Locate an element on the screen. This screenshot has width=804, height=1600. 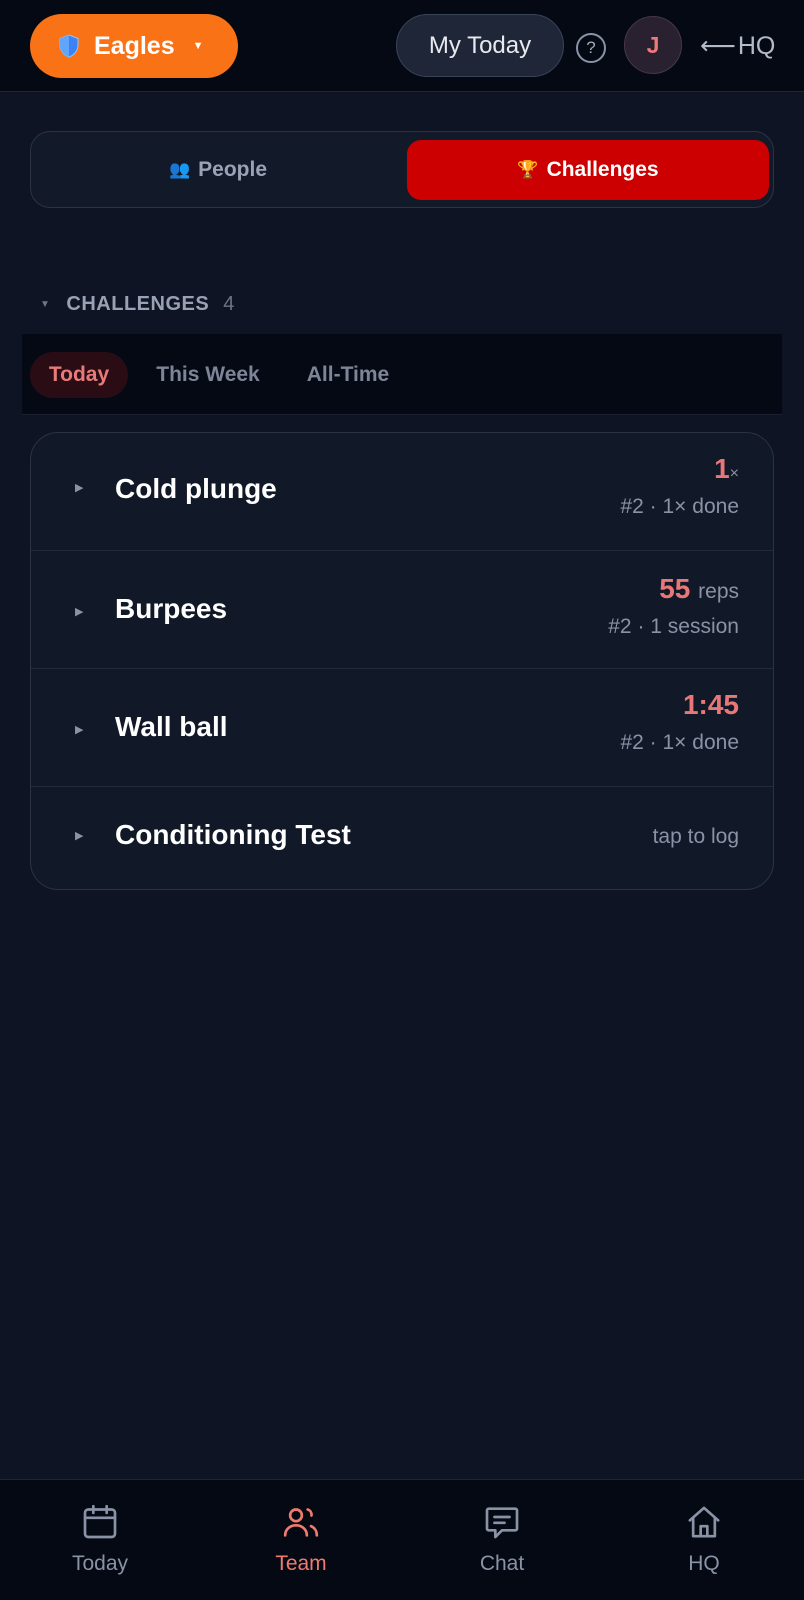
challenge-name: Cold plunge is located at coordinates (196, 488).